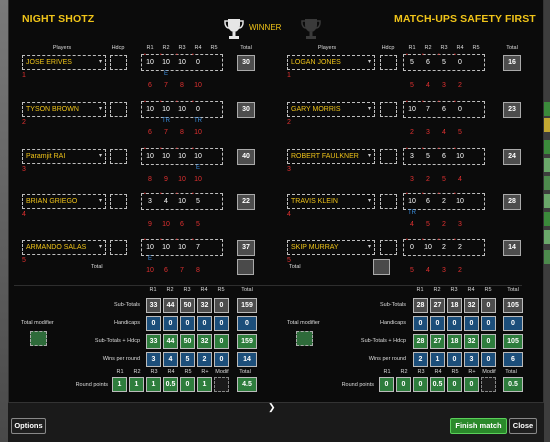 This screenshot has width=550, height=442. I want to click on player-index: 4, so click(289, 214).